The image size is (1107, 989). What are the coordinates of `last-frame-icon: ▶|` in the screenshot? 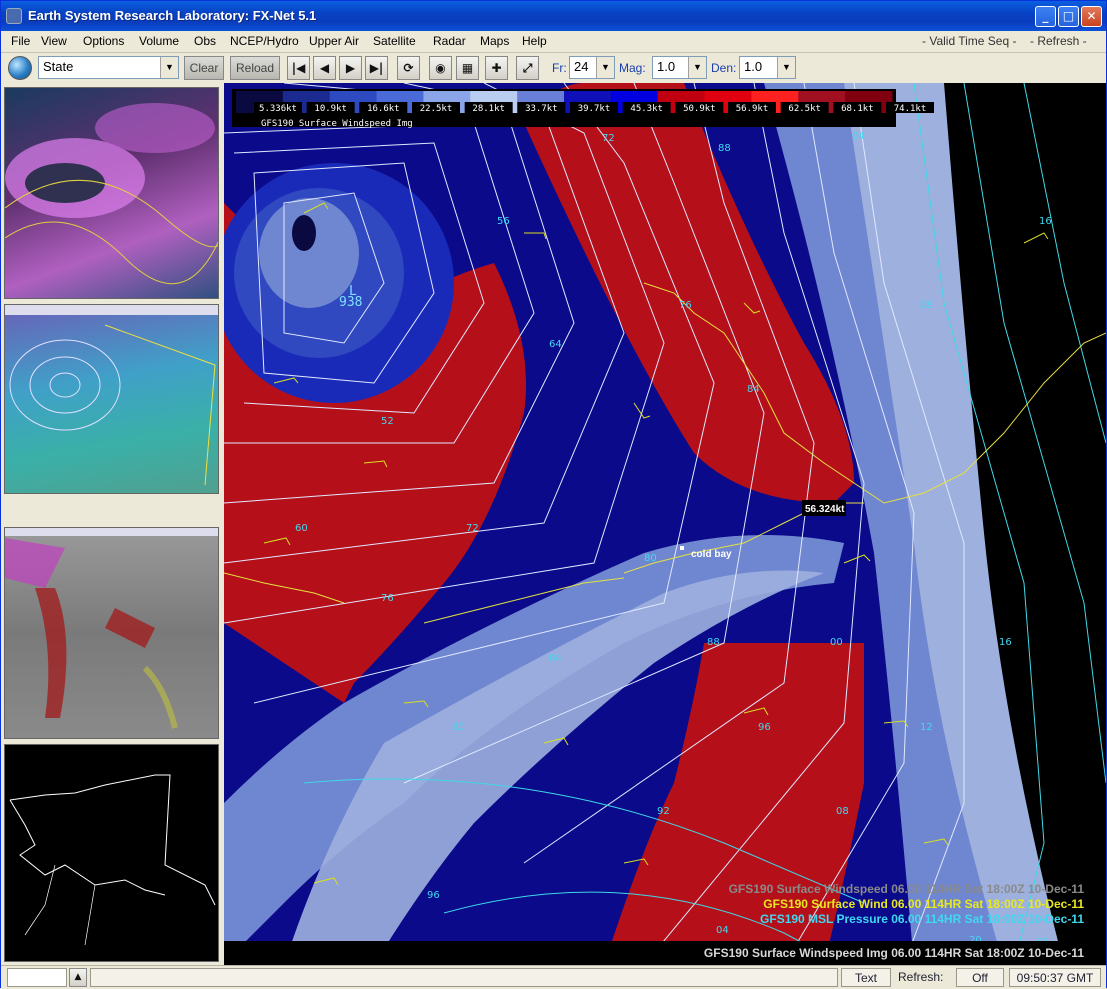 It's located at (376, 68).